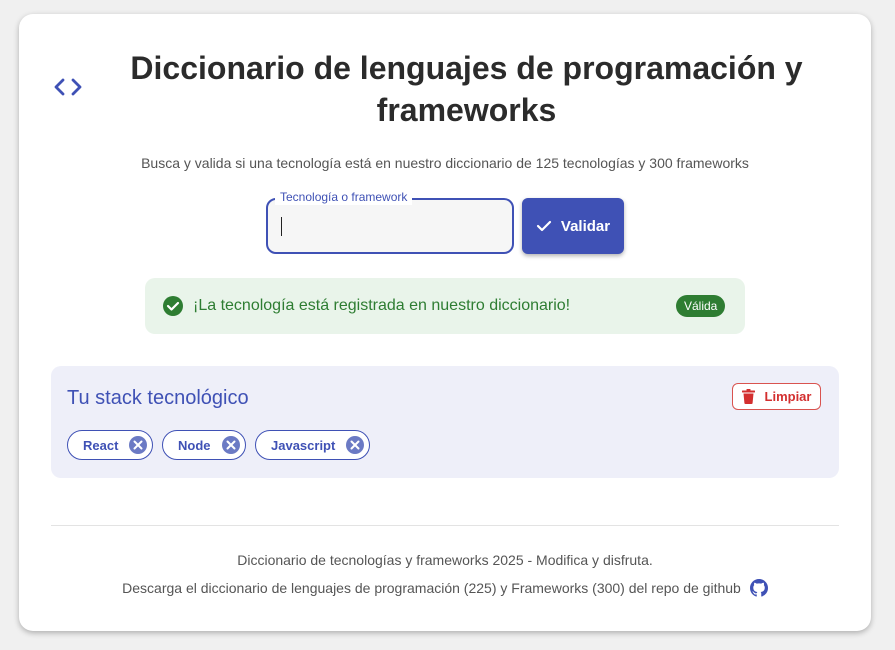  Describe the element at coordinates (68, 87) in the screenshot. I see `code-icon` at that location.